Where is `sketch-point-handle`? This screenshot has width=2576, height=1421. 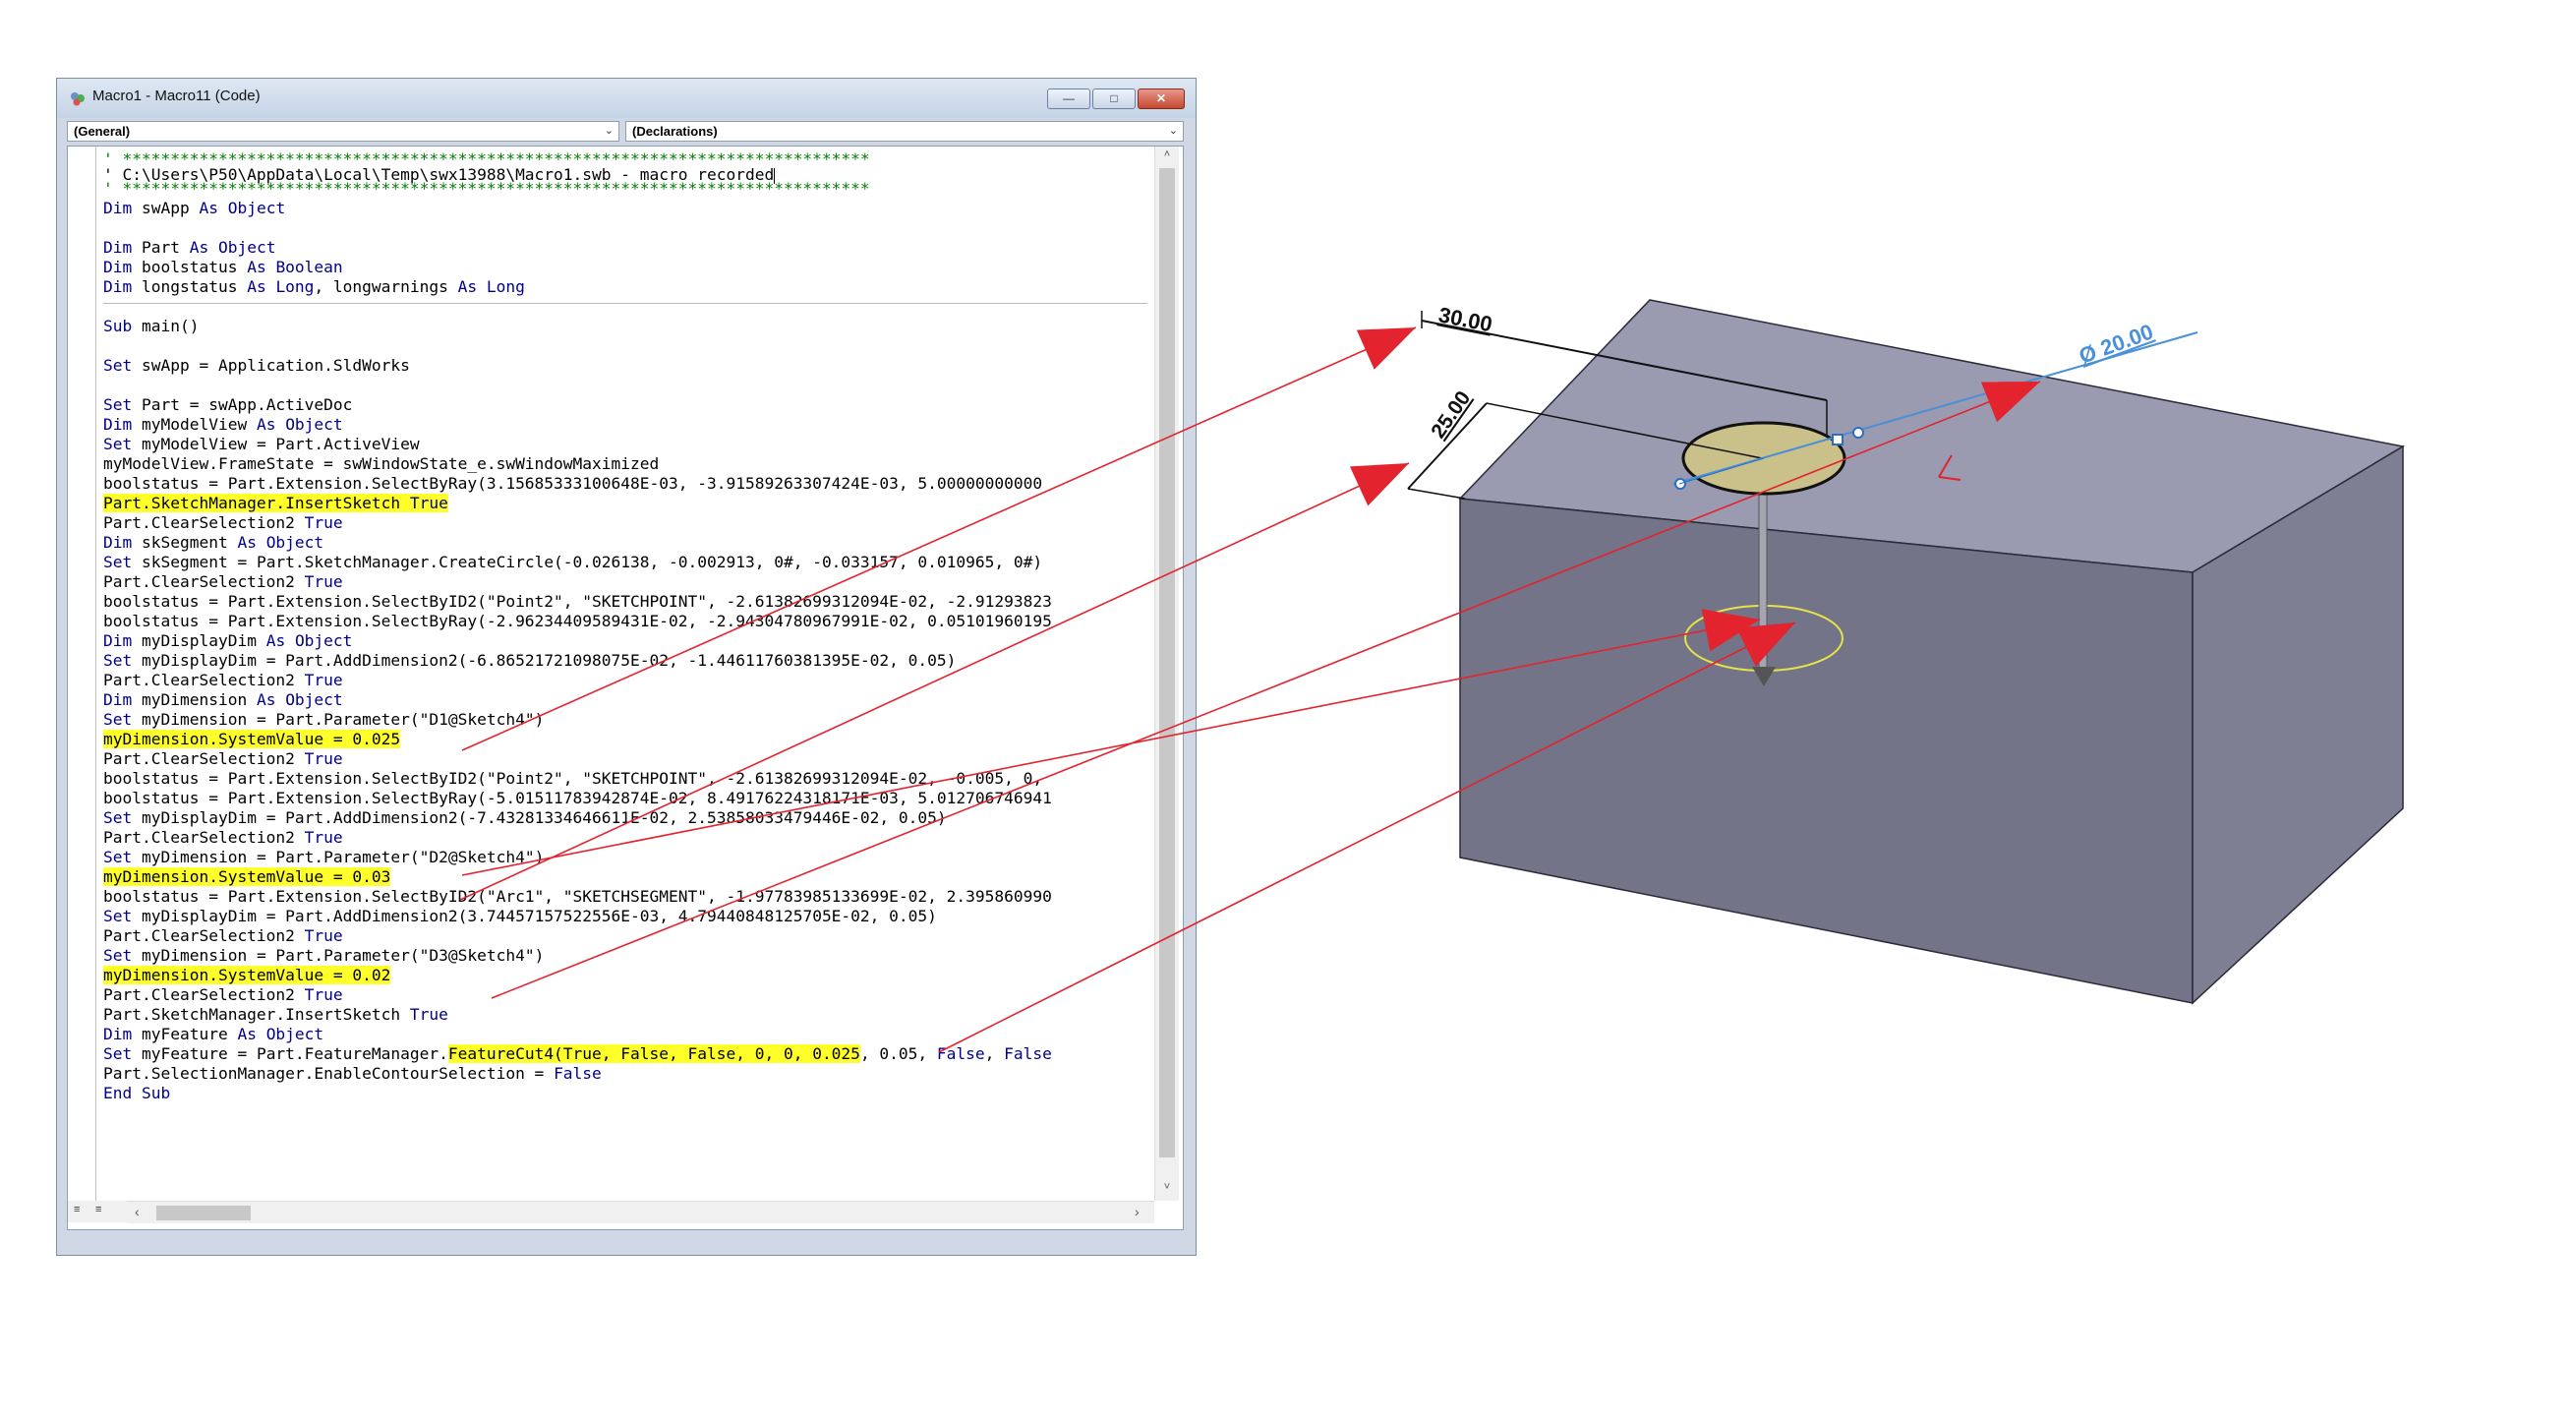 sketch-point-handle is located at coordinates (1838, 439).